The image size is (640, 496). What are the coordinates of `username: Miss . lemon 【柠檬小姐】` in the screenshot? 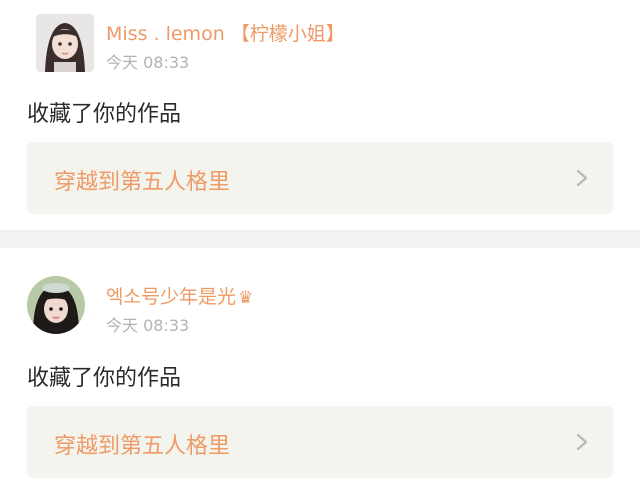 It's located at (225, 32).